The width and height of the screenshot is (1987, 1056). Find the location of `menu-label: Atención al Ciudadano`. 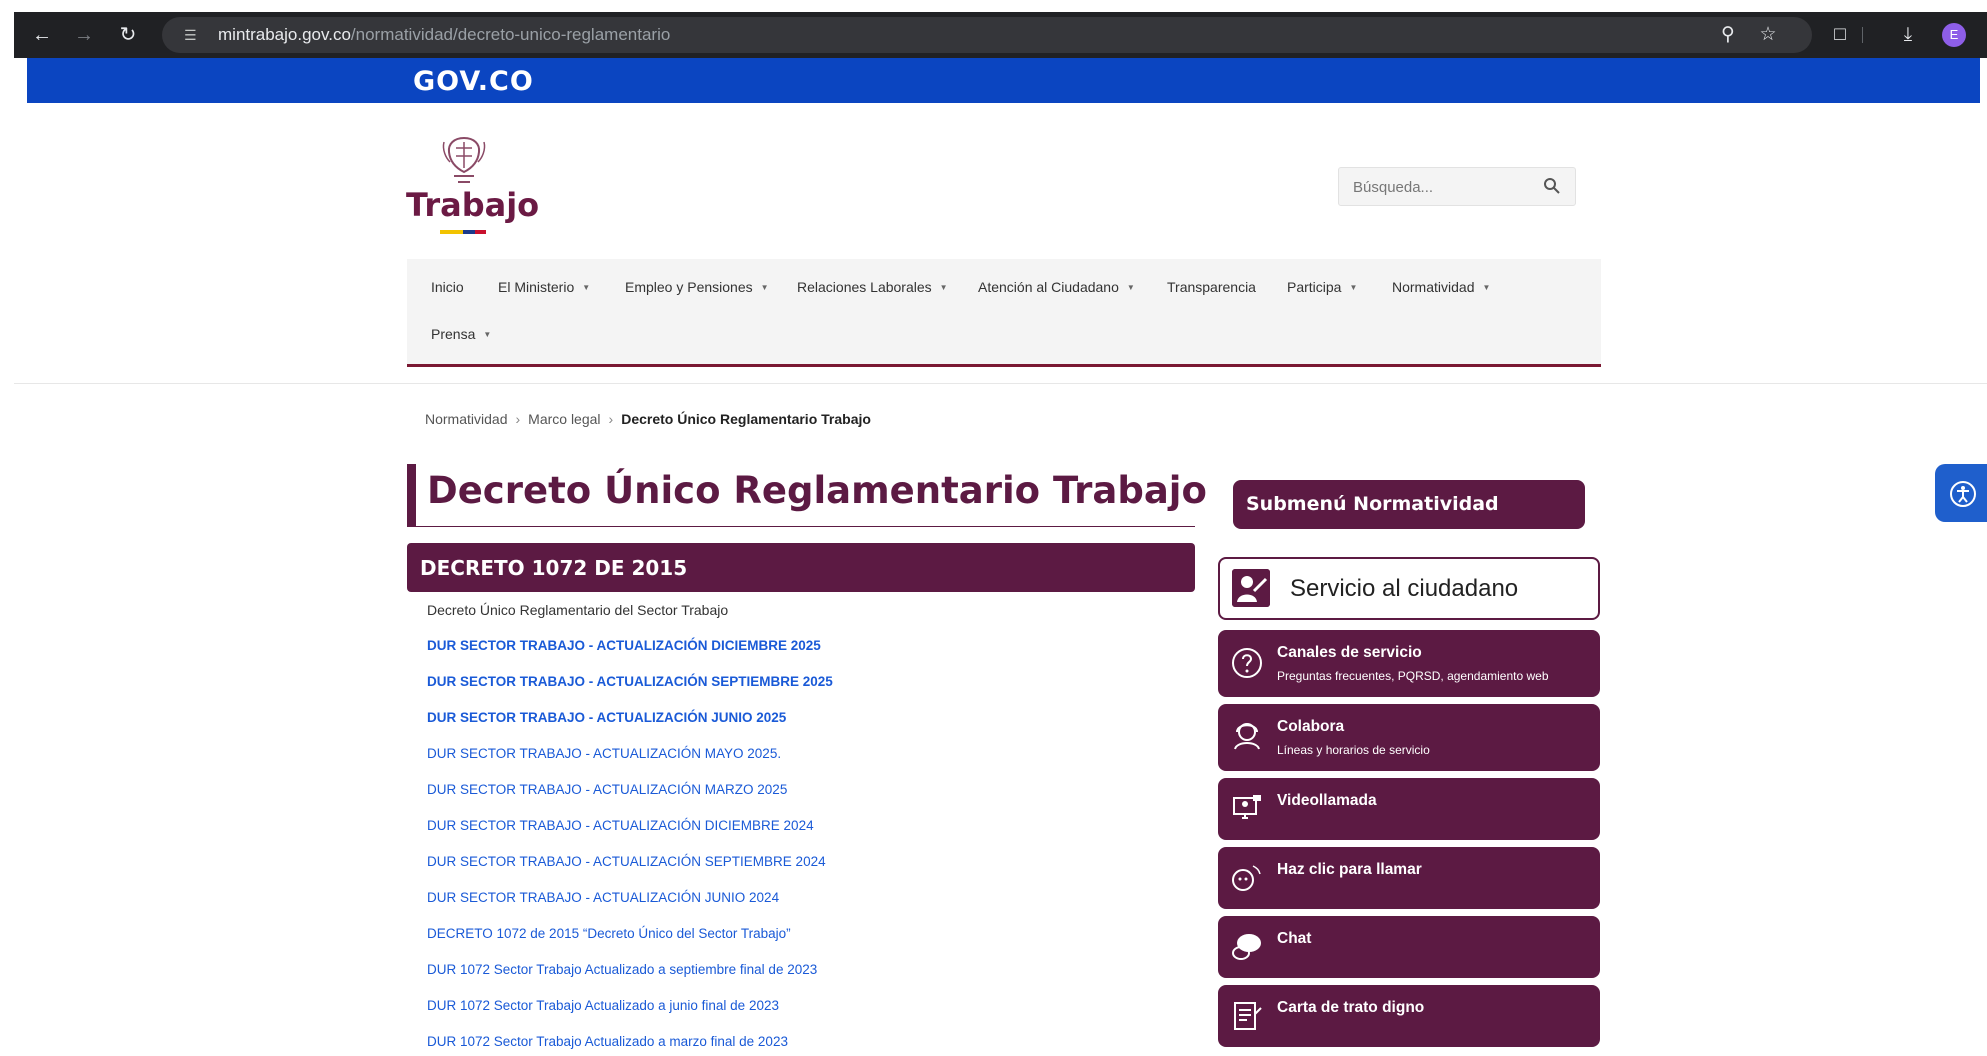

menu-label: Atención al Ciudadano is located at coordinates (1048, 287).